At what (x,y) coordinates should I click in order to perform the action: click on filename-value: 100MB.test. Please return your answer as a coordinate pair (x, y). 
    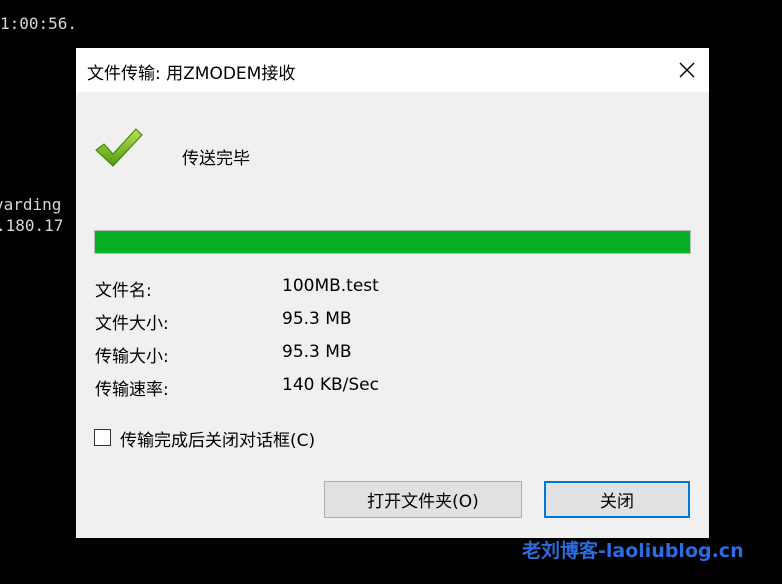
    Looking at the image, I should click on (330, 286).